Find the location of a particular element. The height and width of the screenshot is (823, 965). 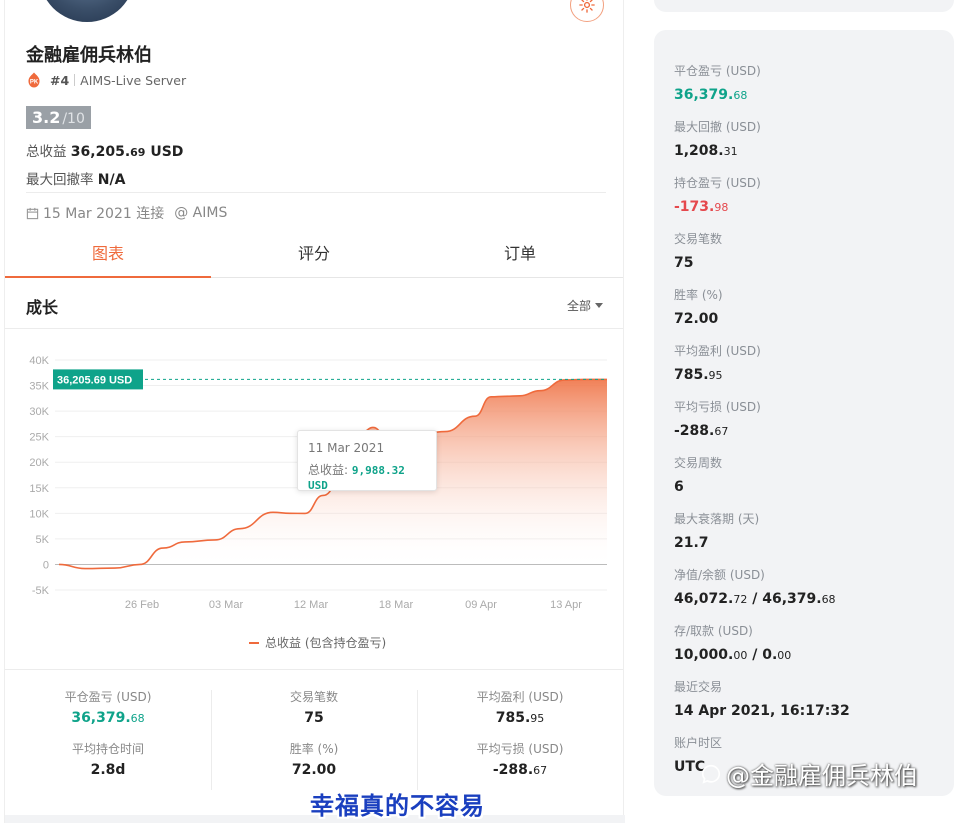

tab-rating: 评分 is located at coordinates (314, 254).